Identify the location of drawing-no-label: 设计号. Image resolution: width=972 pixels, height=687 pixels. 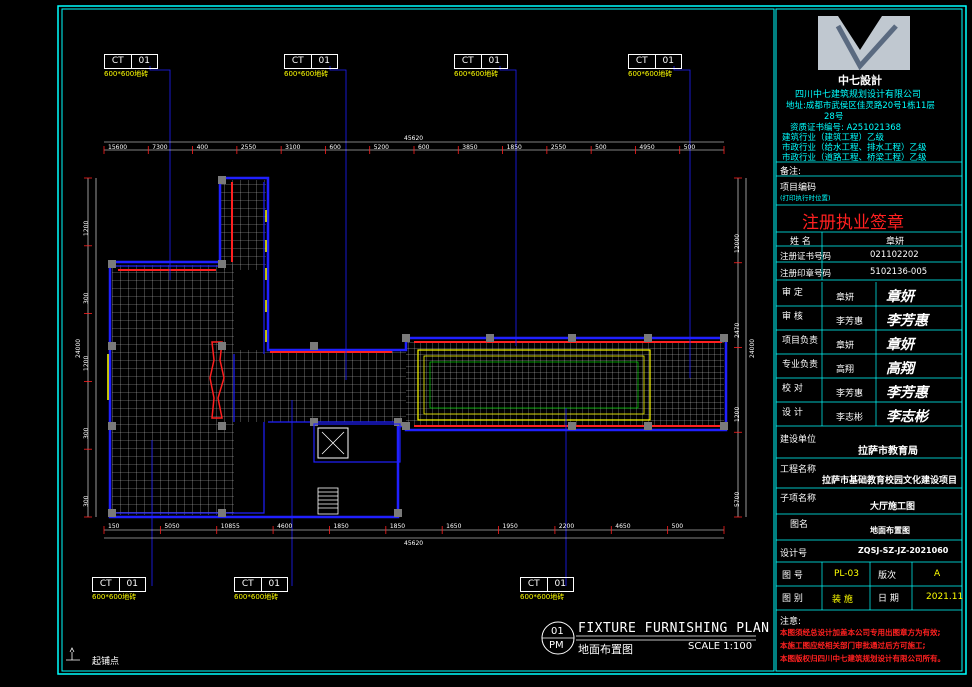
(794, 554).